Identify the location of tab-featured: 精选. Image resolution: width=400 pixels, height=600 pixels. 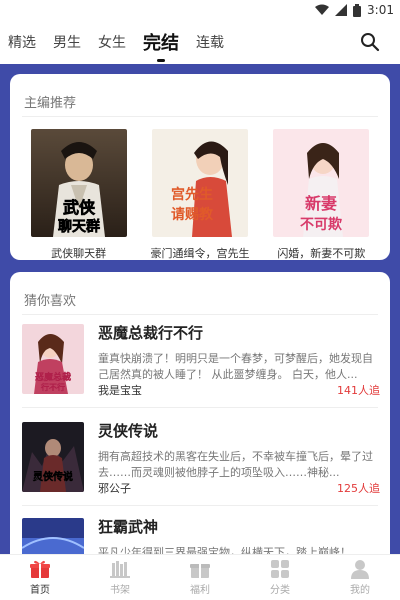
(22, 42).